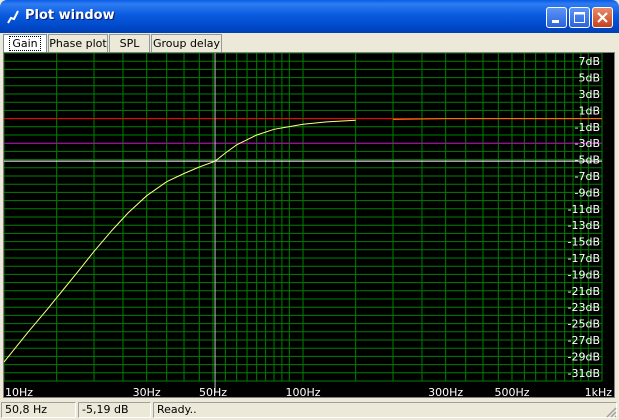 This screenshot has height=420, width=619. Describe the element at coordinates (584, 373) in the screenshot. I see `y-tick-label: -31dB` at that location.